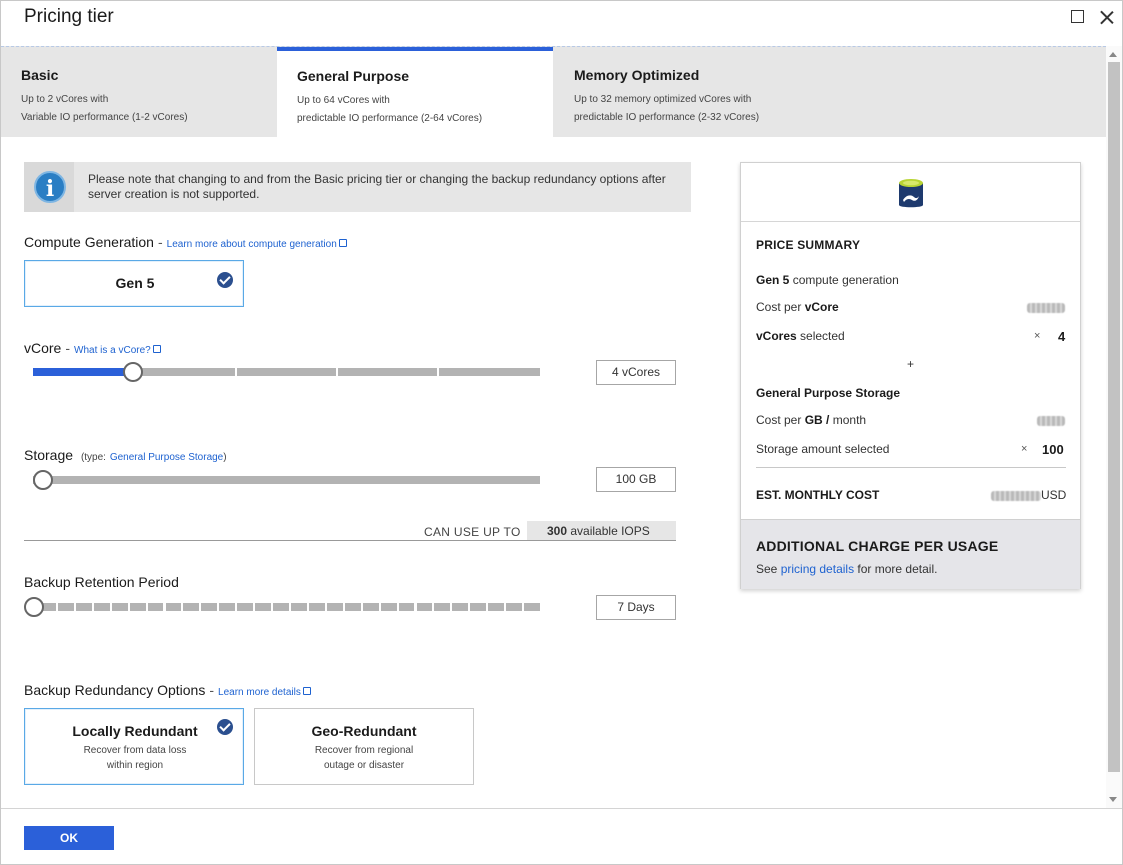  Describe the element at coordinates (390, 118) in the screenshot. I see `tab-desc-line: predictable IO performance (2-64 vCores)` at that location.